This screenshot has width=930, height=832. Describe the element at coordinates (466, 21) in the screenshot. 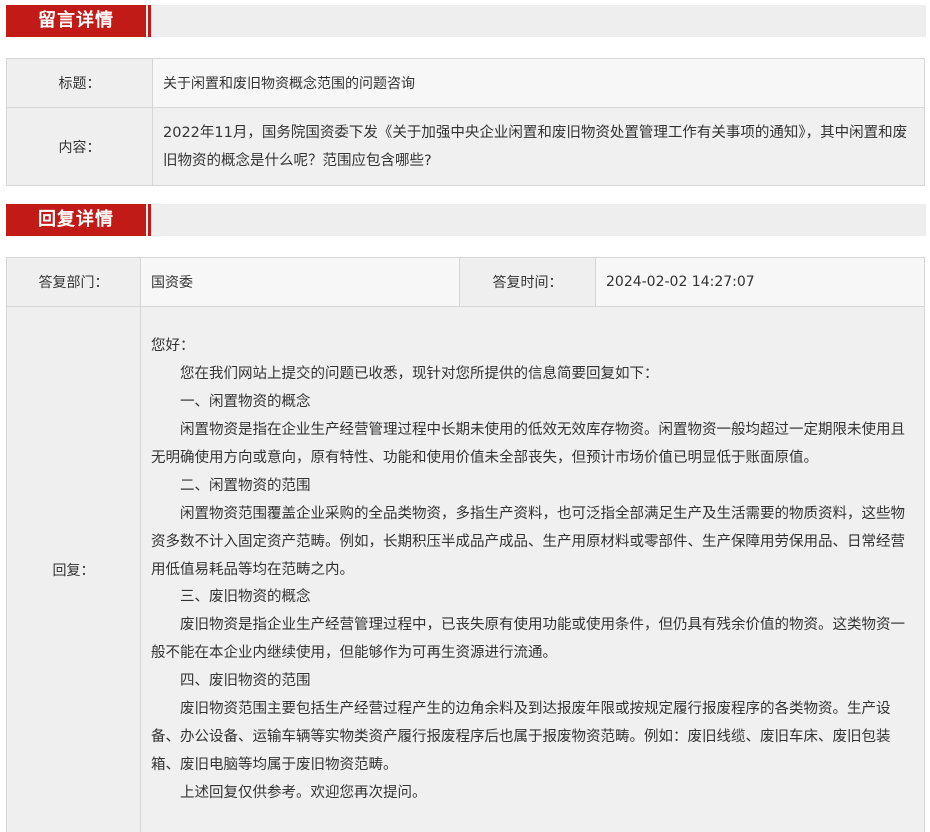

I see `message-section-header: 留言详情` at that location.